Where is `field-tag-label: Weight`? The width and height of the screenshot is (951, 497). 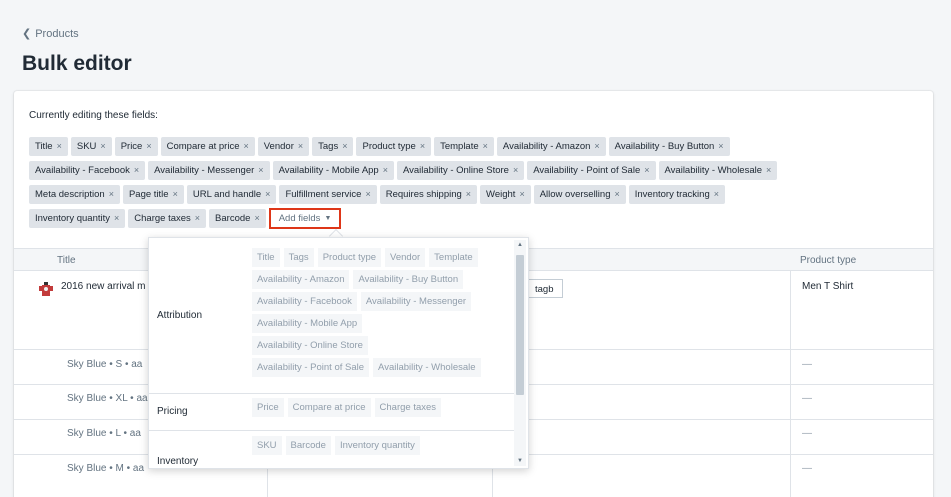 field-tag-label: Weight is located at coordinates (501, 194).